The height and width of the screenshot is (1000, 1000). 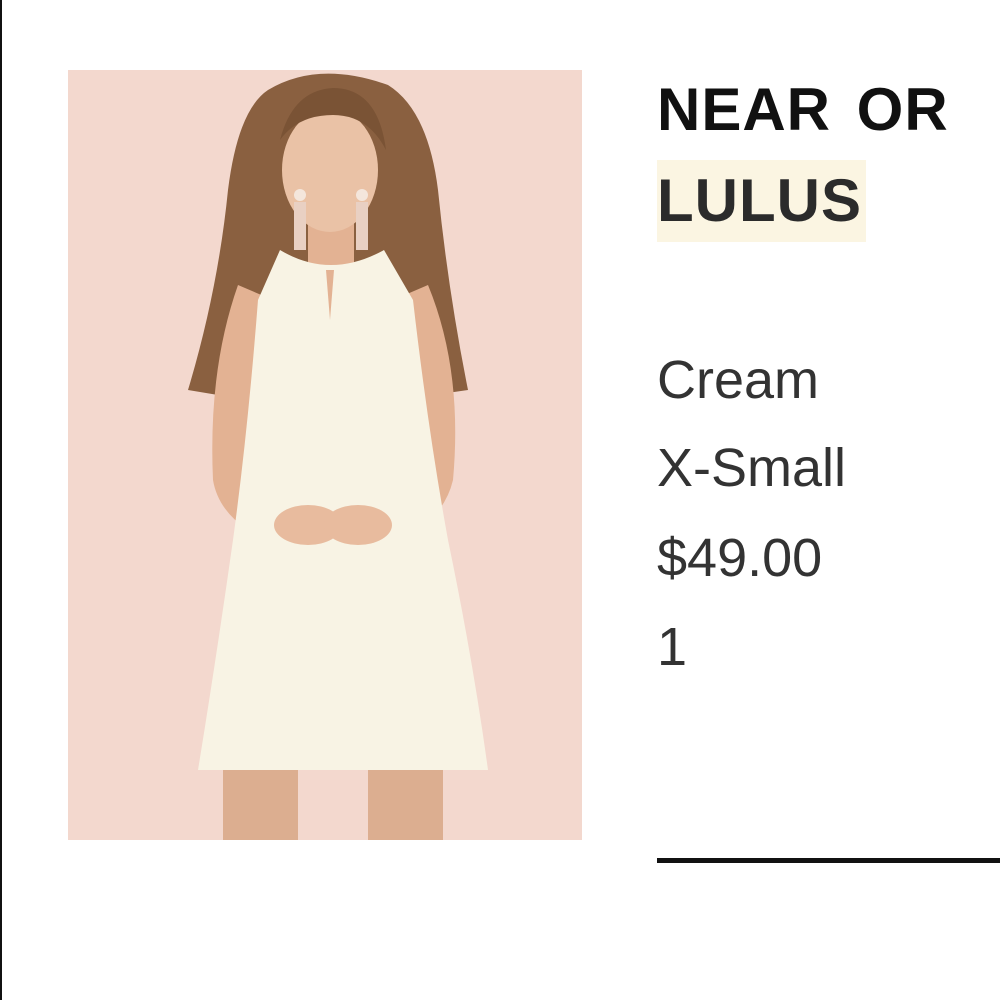 I want to click on product-color: Cream, so click(x=738, y=380).